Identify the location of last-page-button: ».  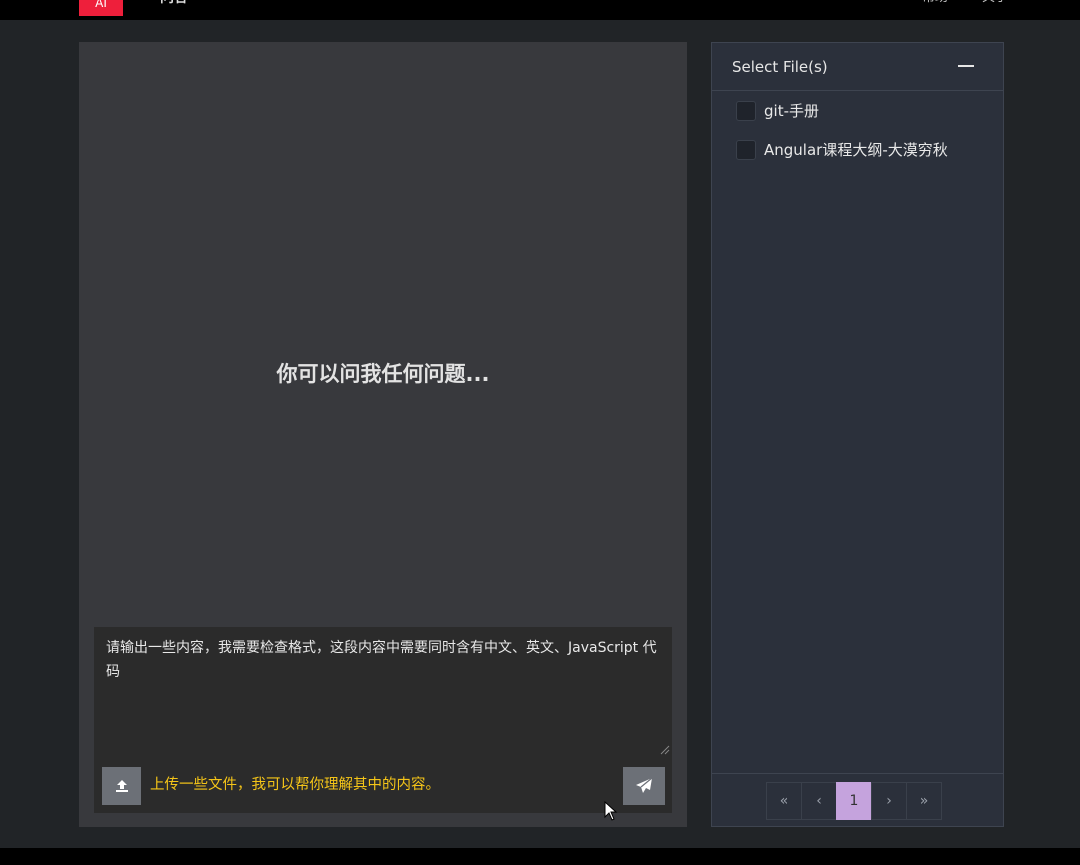
(924, 801).